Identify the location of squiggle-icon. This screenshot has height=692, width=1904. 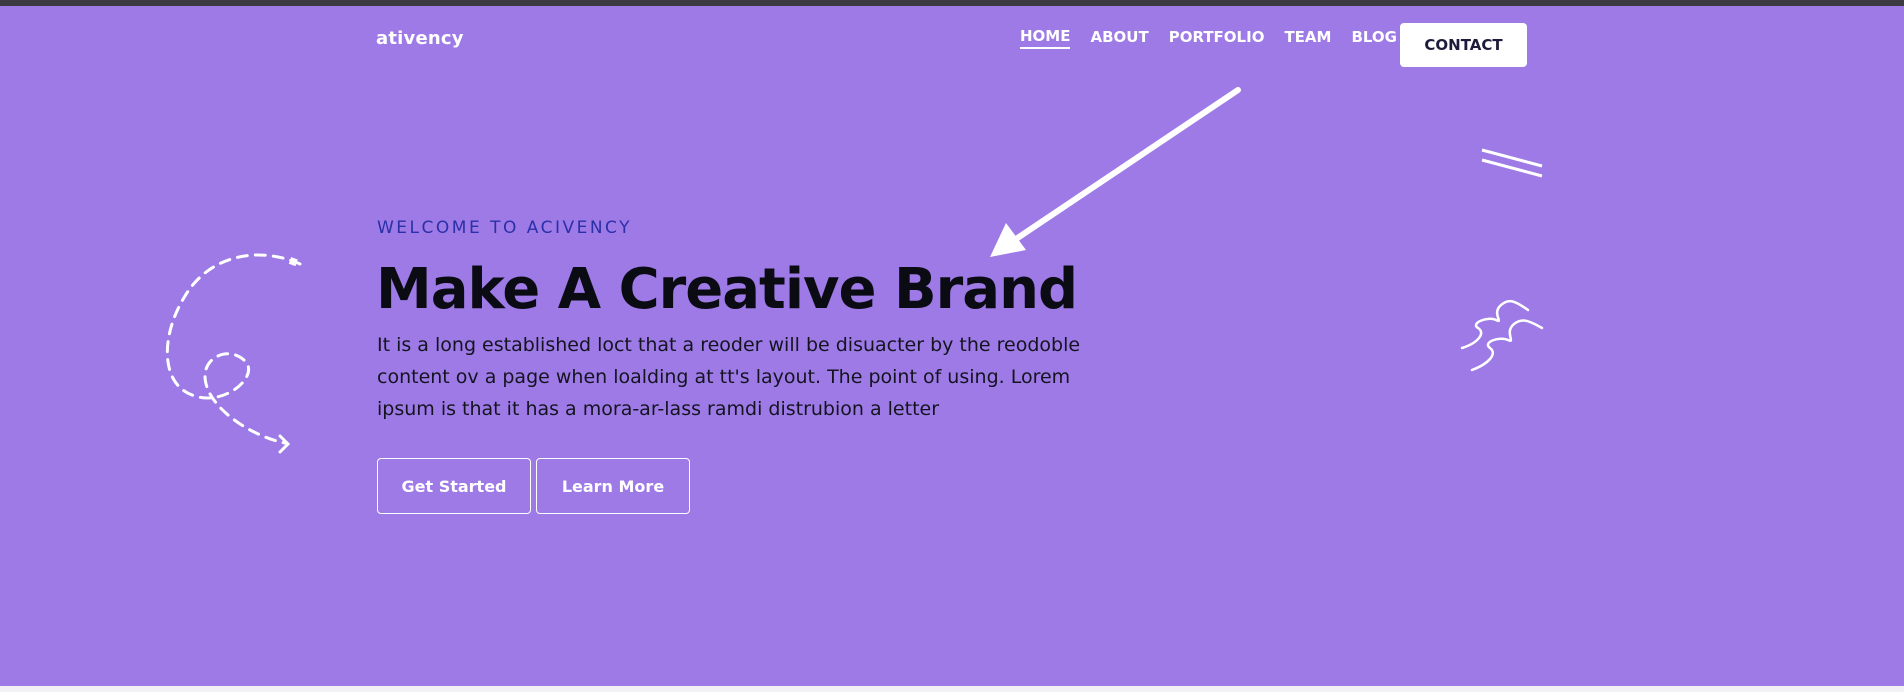
(1502, 335).